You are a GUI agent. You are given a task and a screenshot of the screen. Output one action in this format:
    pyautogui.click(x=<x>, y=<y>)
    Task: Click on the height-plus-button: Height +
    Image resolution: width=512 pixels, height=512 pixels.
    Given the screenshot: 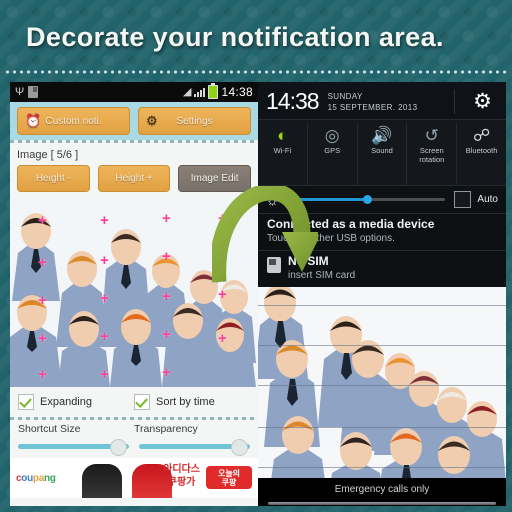 What is the action you would take?
    pyautogui.click(x=134, y=178)
    